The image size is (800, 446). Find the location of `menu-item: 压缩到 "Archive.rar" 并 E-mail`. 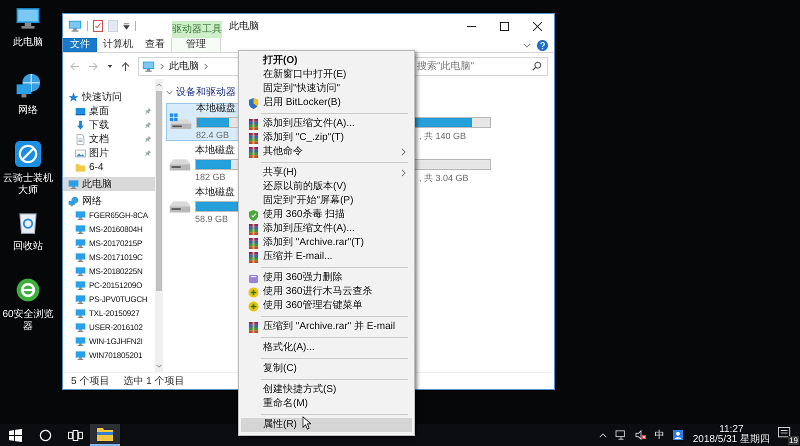

menu-item: 压缩到 "Archive.rar" 并 E-mail is located at coordinates (326, 327).